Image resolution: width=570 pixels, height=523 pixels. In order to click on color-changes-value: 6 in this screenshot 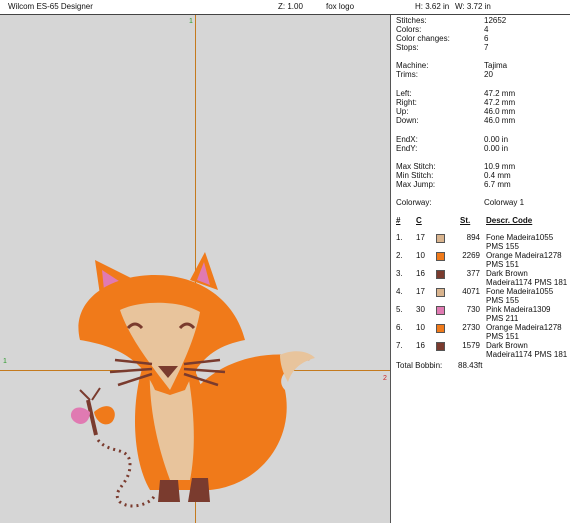, I will do `click(486, 38)`.